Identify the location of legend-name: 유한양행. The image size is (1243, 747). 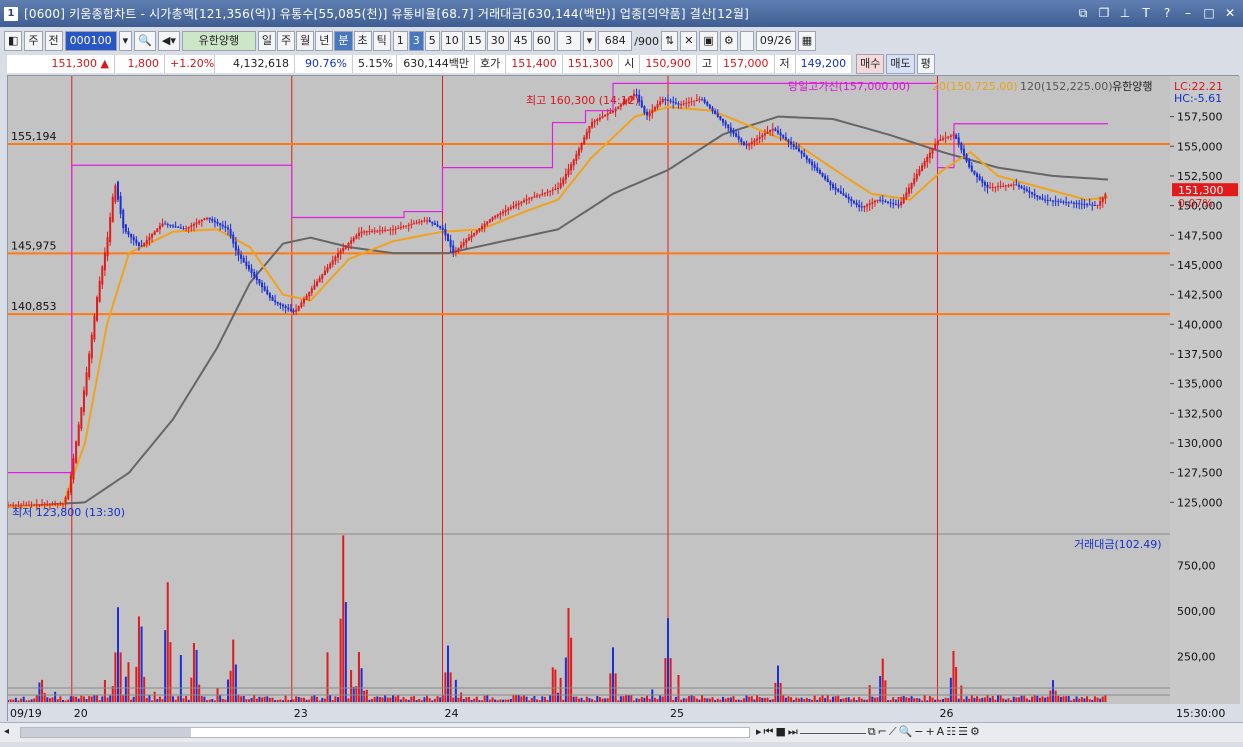
(1132, 86).